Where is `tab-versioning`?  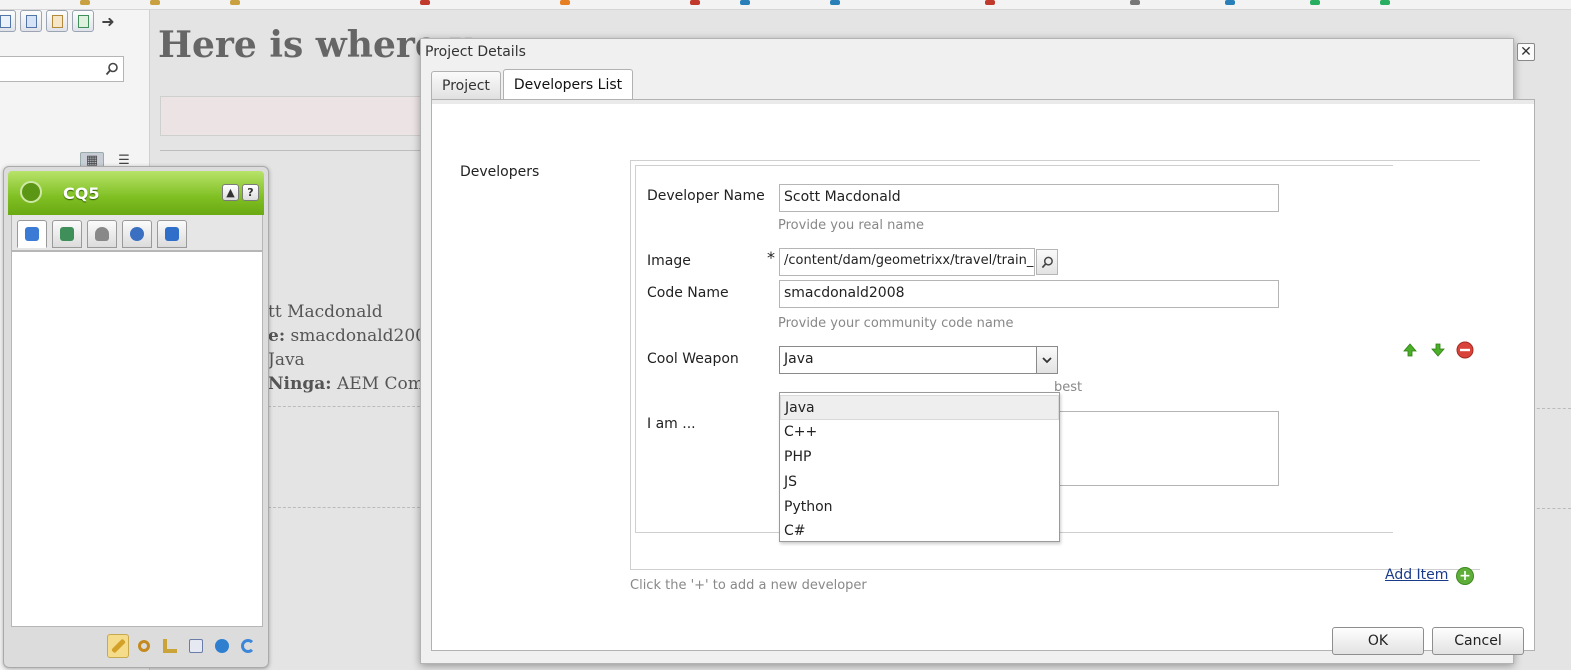 tab-versioning is located at coordinates (102, 234).